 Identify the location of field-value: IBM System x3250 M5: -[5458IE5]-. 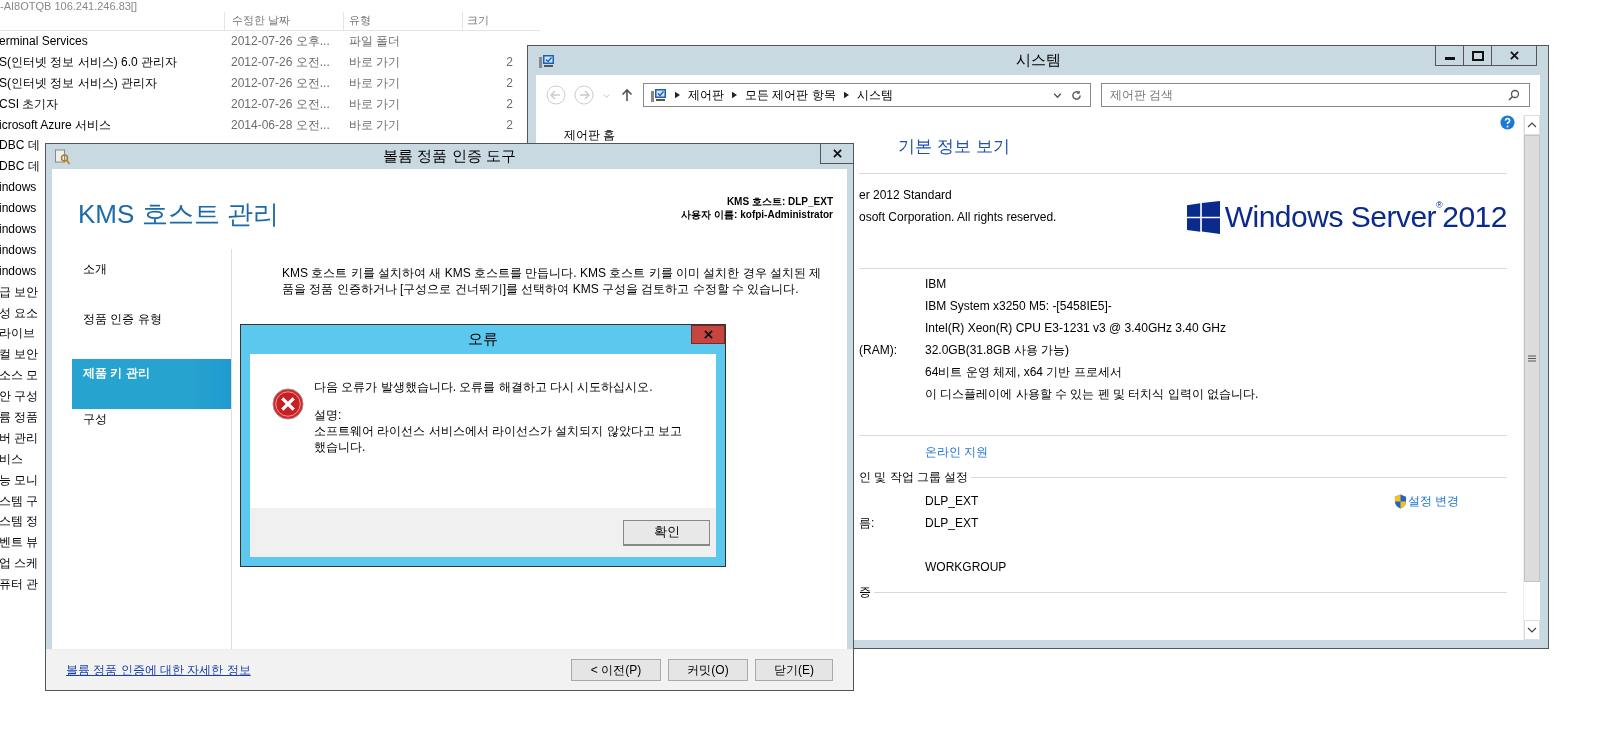
(1018, 306).